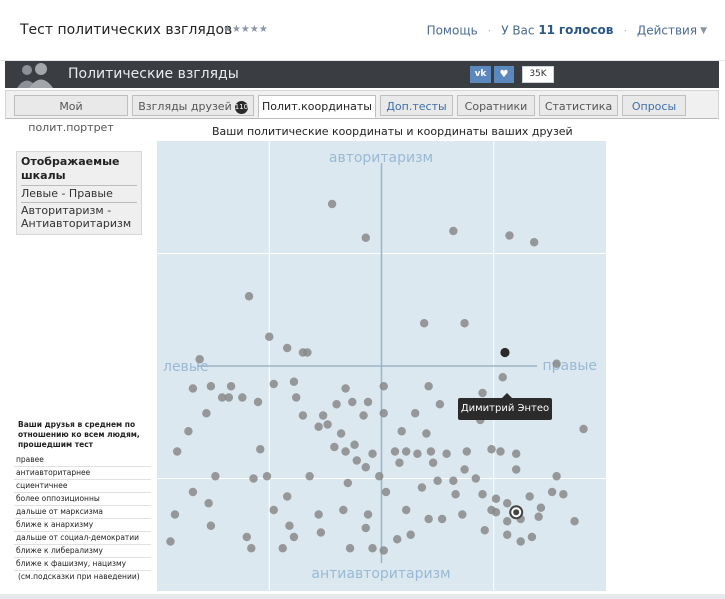 Image resolution: width=725 pixels, height=599 pixels. What do you see at coordinates (82, 564) in the screenshot?
I see `avg-item: ближе к фашизму, нацизму` at bounding box center [82, 564].